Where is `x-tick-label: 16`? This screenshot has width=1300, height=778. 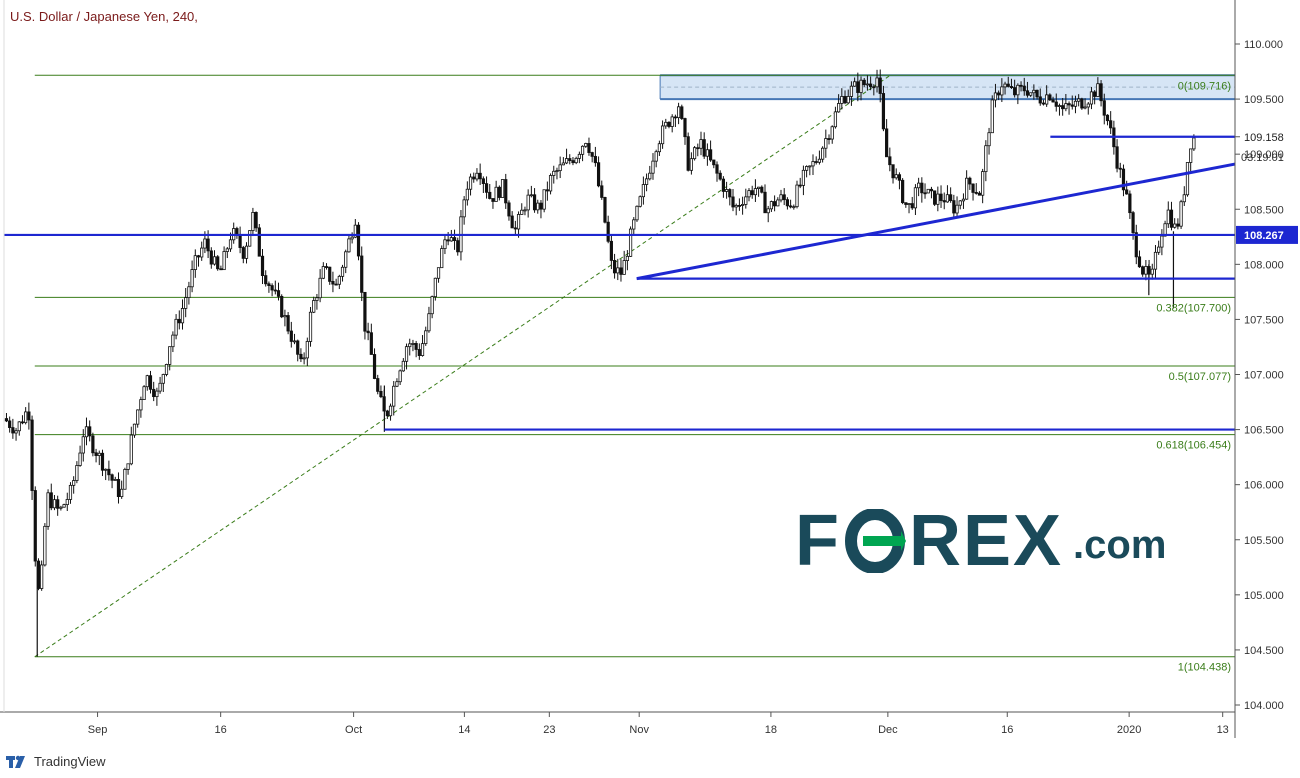
x-tick-label: 16 is located at coordinates (221, 730).